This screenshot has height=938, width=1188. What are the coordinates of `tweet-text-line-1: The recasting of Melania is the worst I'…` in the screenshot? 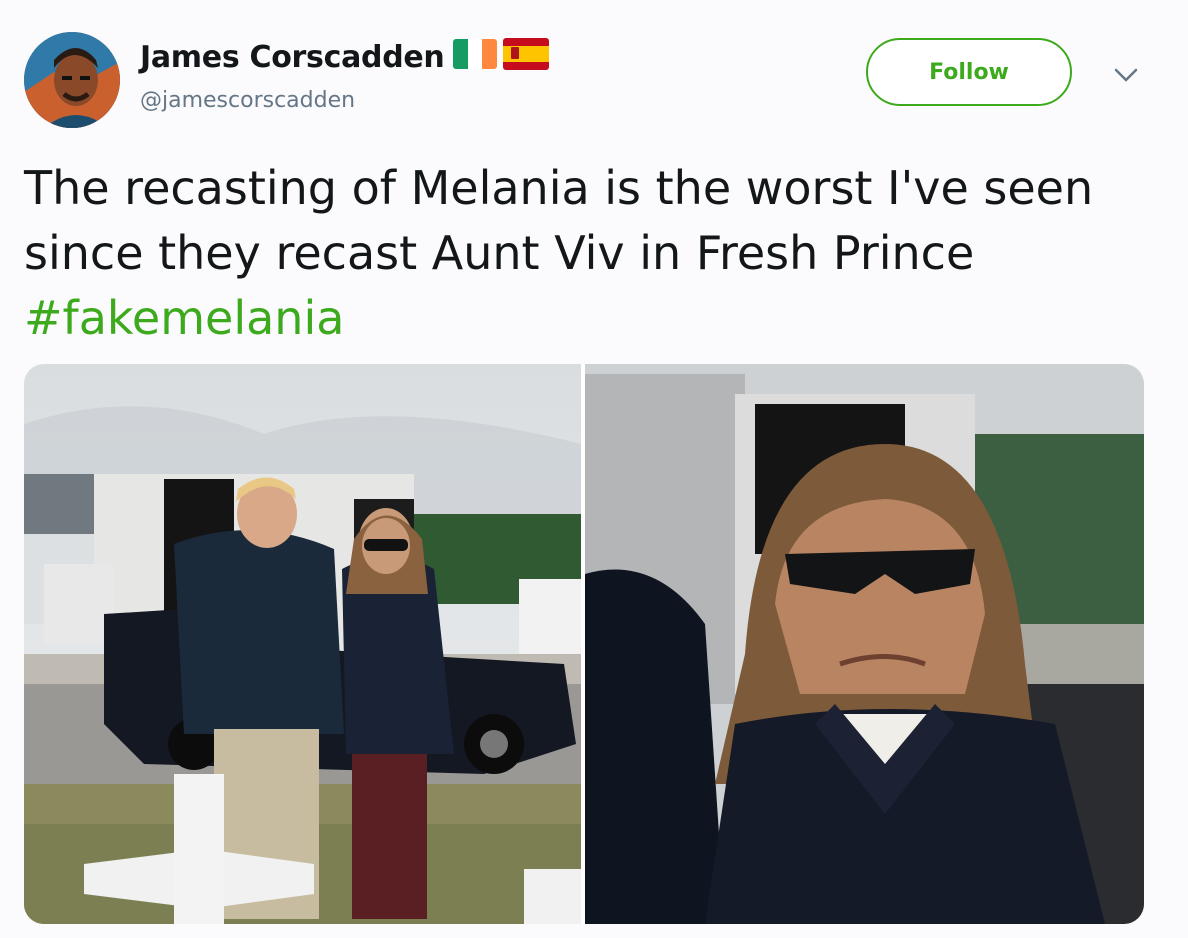 It's located at (559, 188).